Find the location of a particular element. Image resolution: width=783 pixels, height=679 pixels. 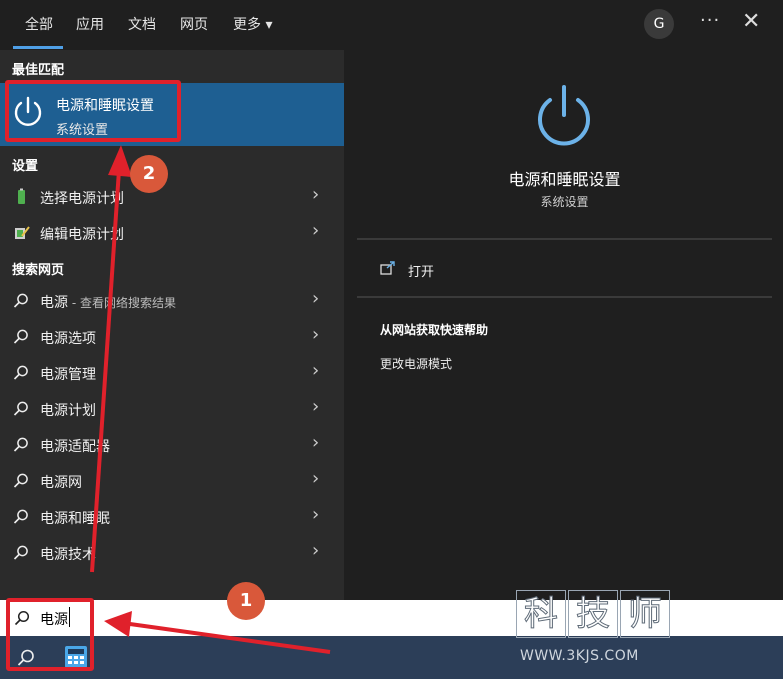

watermark-url: WWW.3KJS.COM is located at coordinates (579, 656).